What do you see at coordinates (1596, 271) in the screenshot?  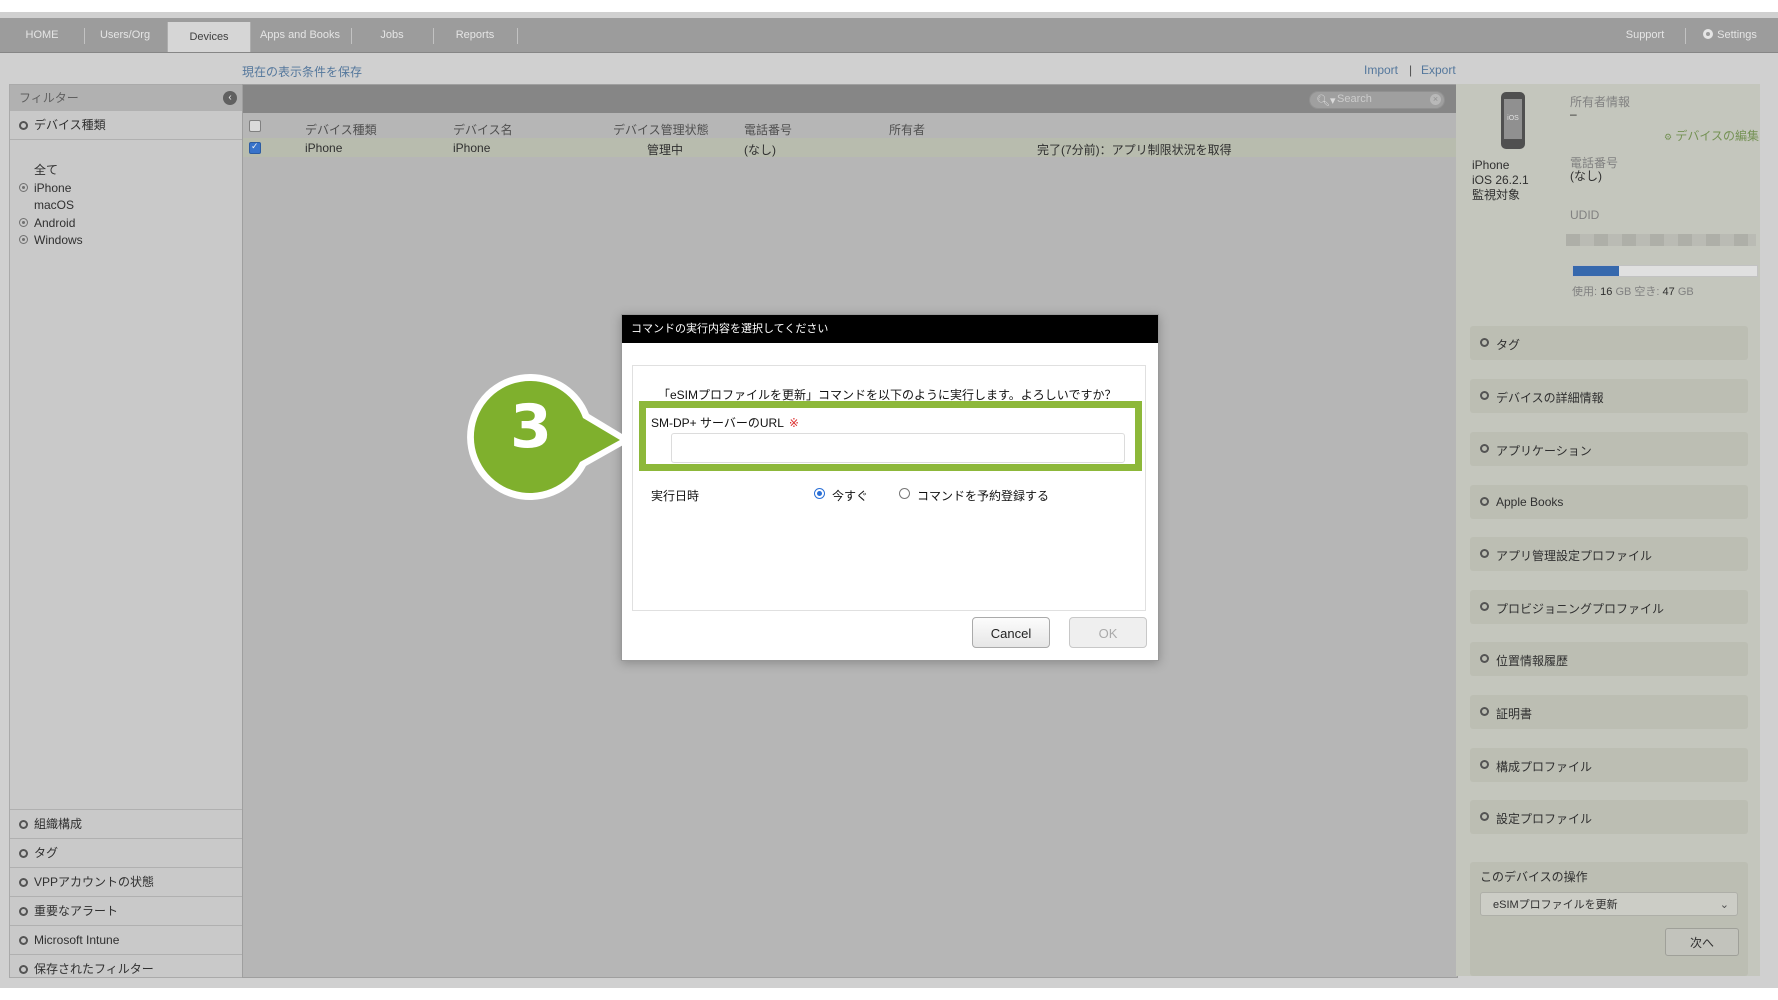 I see `storage-used-fill` at bounding box center [1596, 271].